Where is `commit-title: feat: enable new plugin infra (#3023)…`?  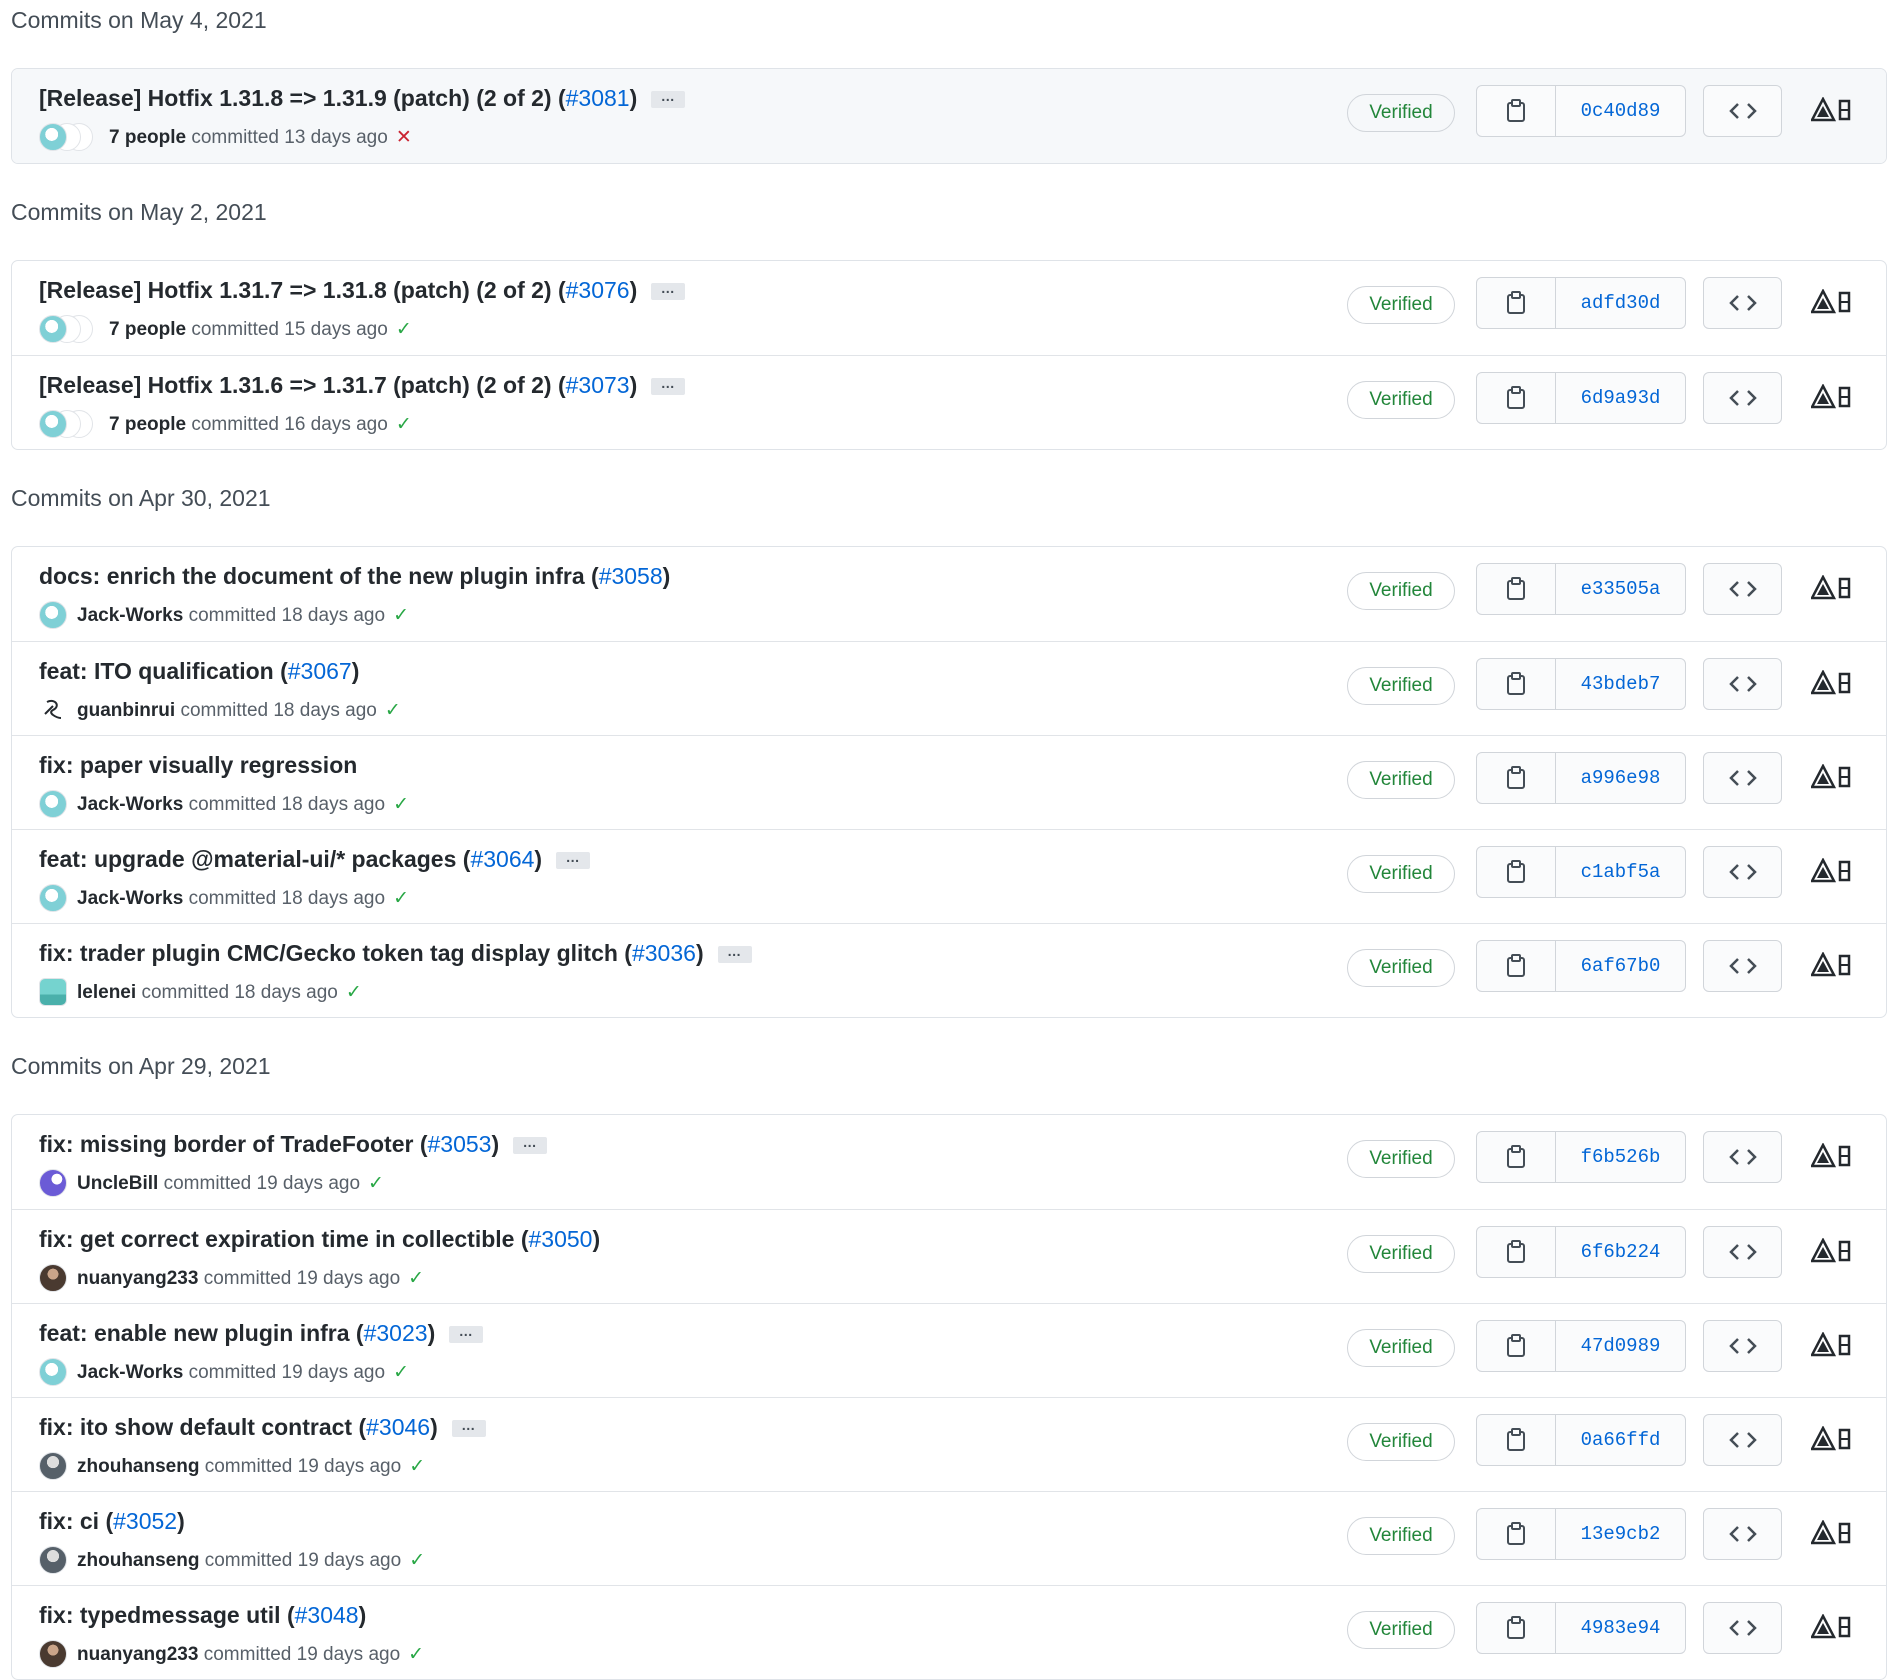
commit-title: feat: enable new plugin infra (#3023)… is located at coordinates (261, 1333).